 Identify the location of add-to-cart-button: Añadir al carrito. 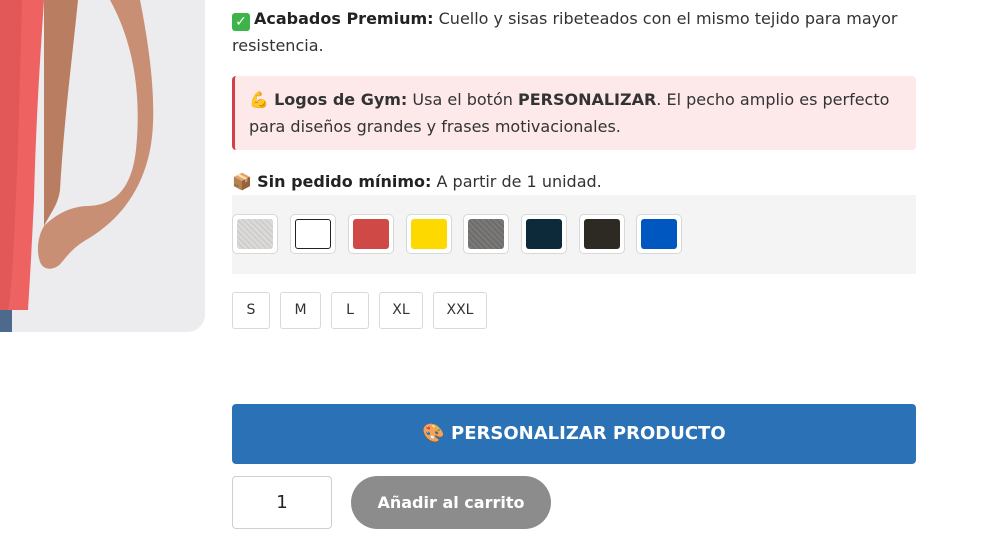
(451, 502).